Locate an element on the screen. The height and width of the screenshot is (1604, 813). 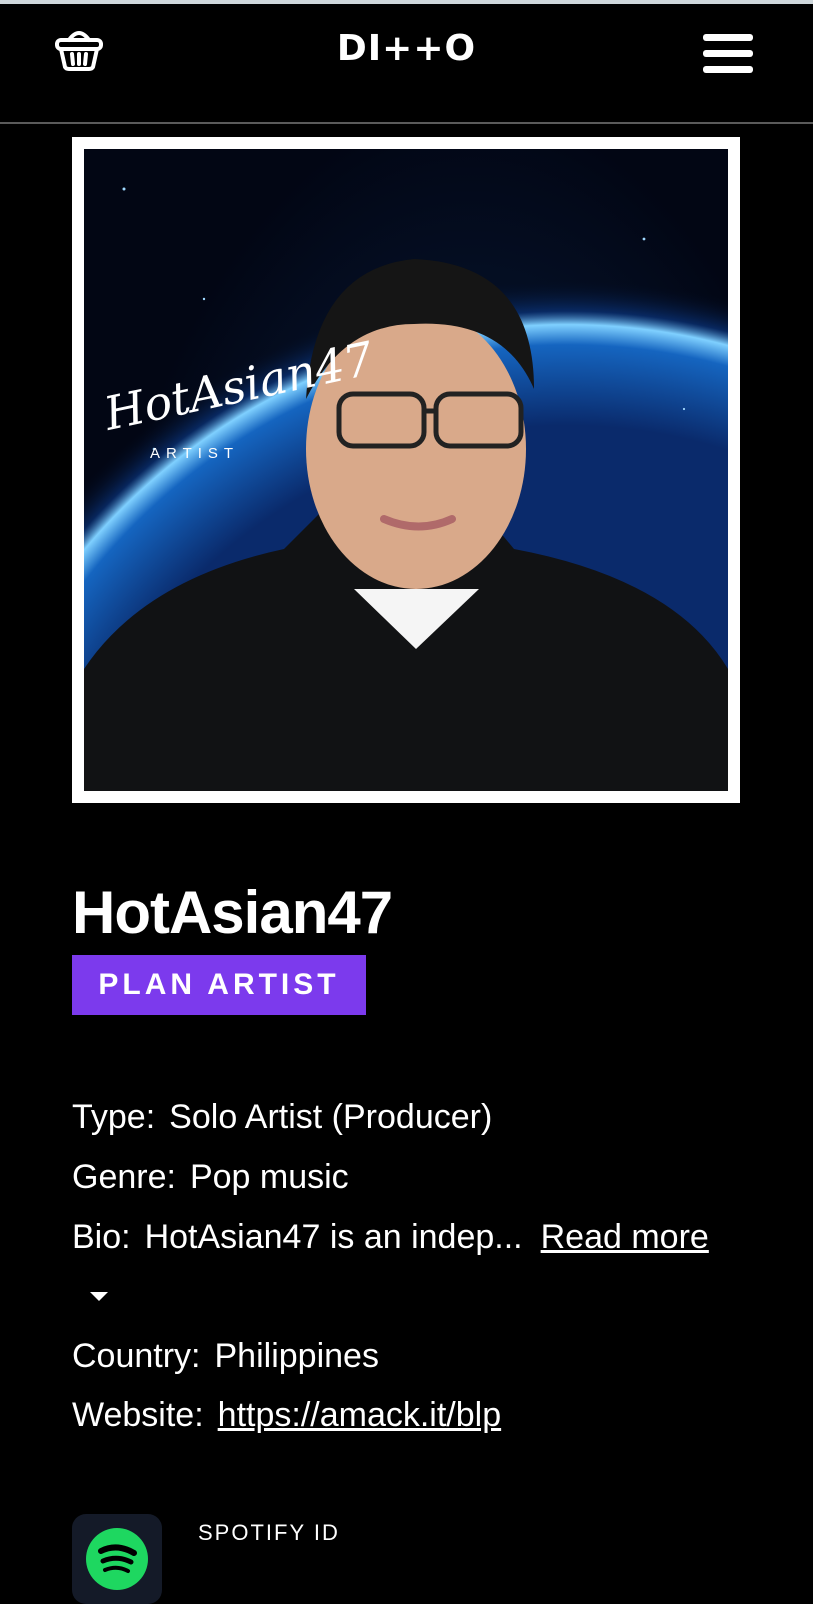
spotify-icon is located at coordinates (117, 1559).